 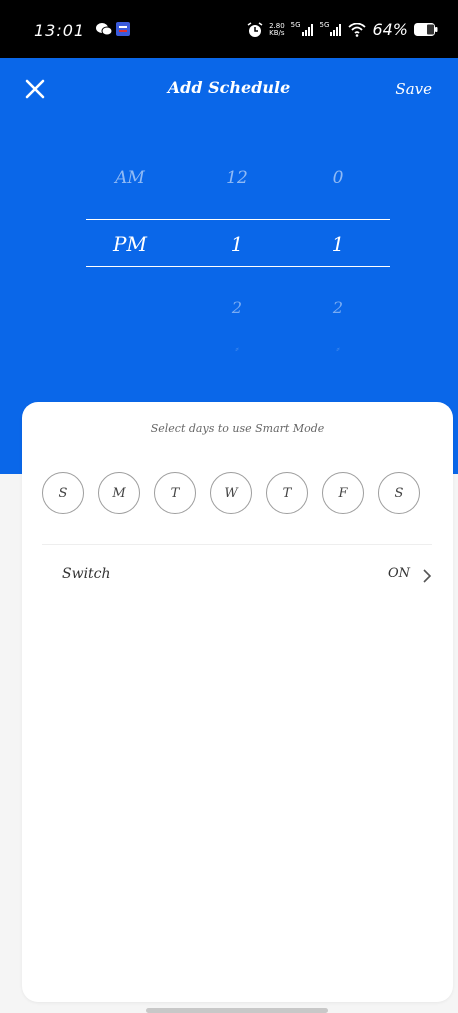 What do you see at coordinates (175, 493) in the screenshot?
I see `day-tuesday: T` at bounding box center [175, 493].